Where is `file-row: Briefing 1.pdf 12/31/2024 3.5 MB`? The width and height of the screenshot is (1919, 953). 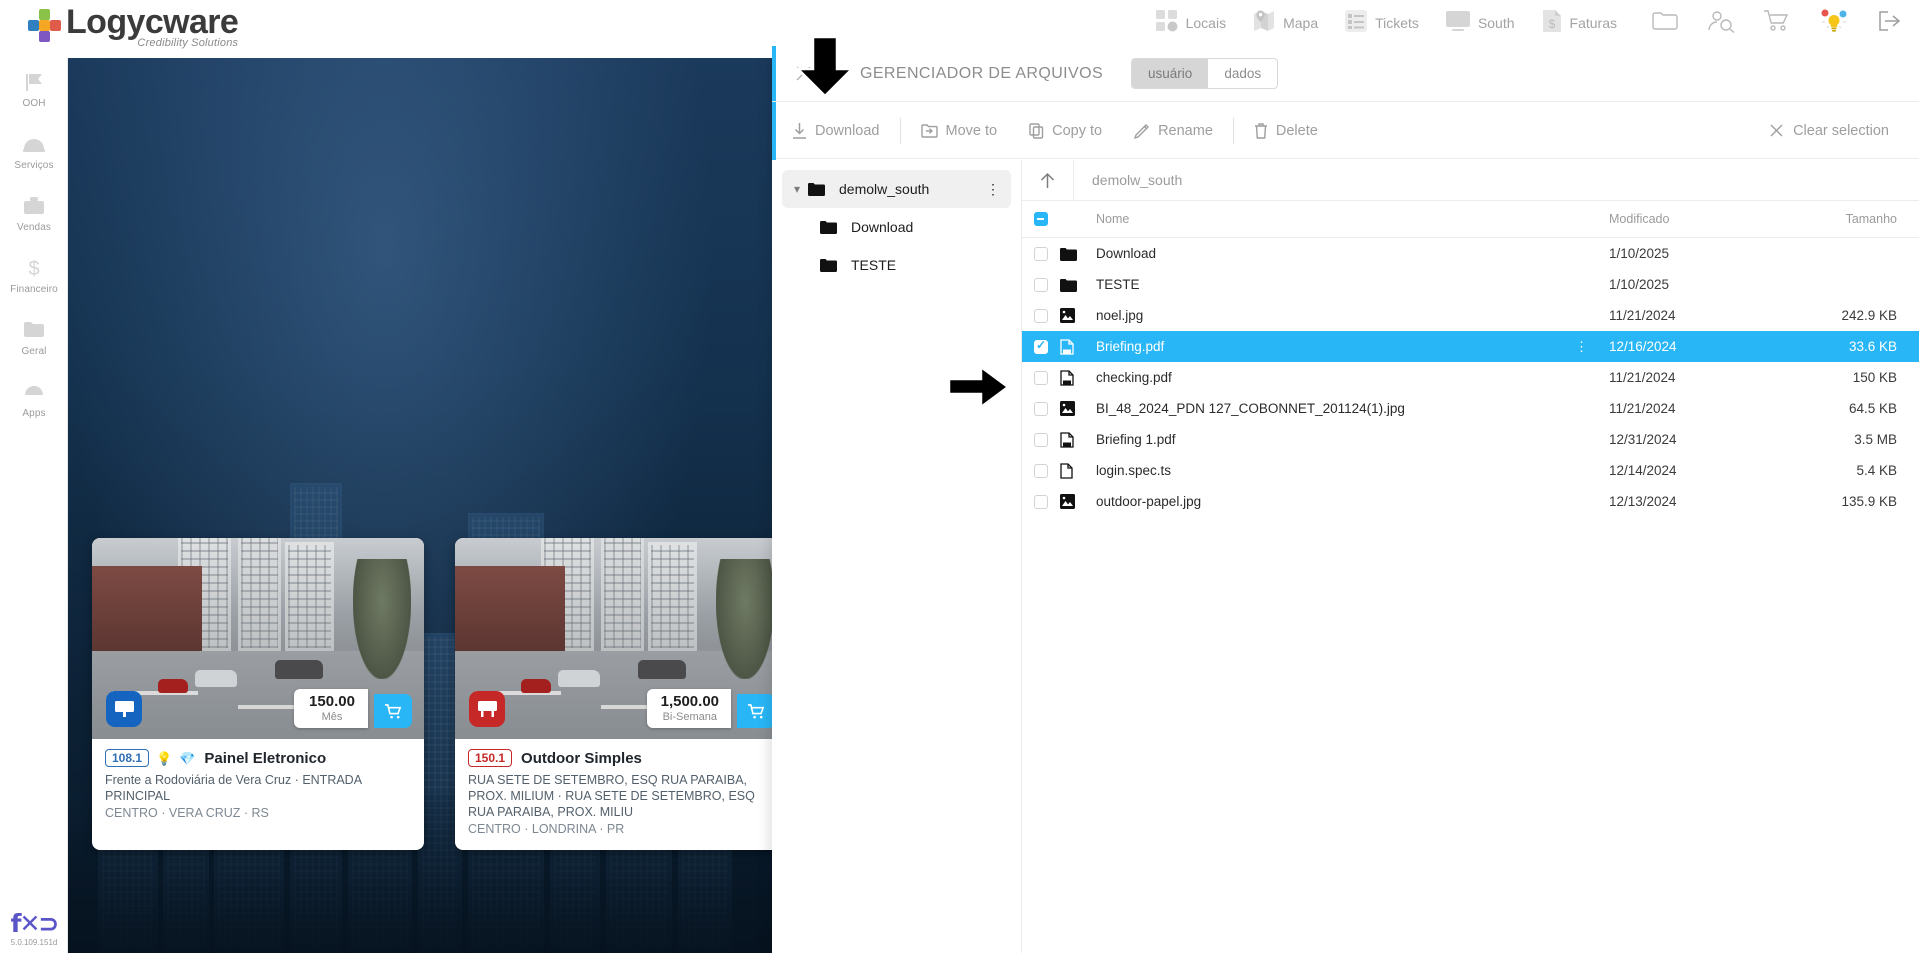
file-row: Briefing 1.pdf 12/31/2024 3.5 MB is located at coordinates (1470, 439).